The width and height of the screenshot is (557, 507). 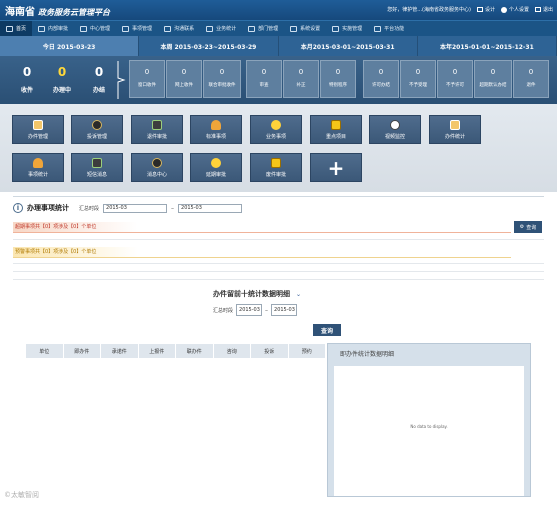 I want to click on stat-label: 补正, so click(x=301, y=85).